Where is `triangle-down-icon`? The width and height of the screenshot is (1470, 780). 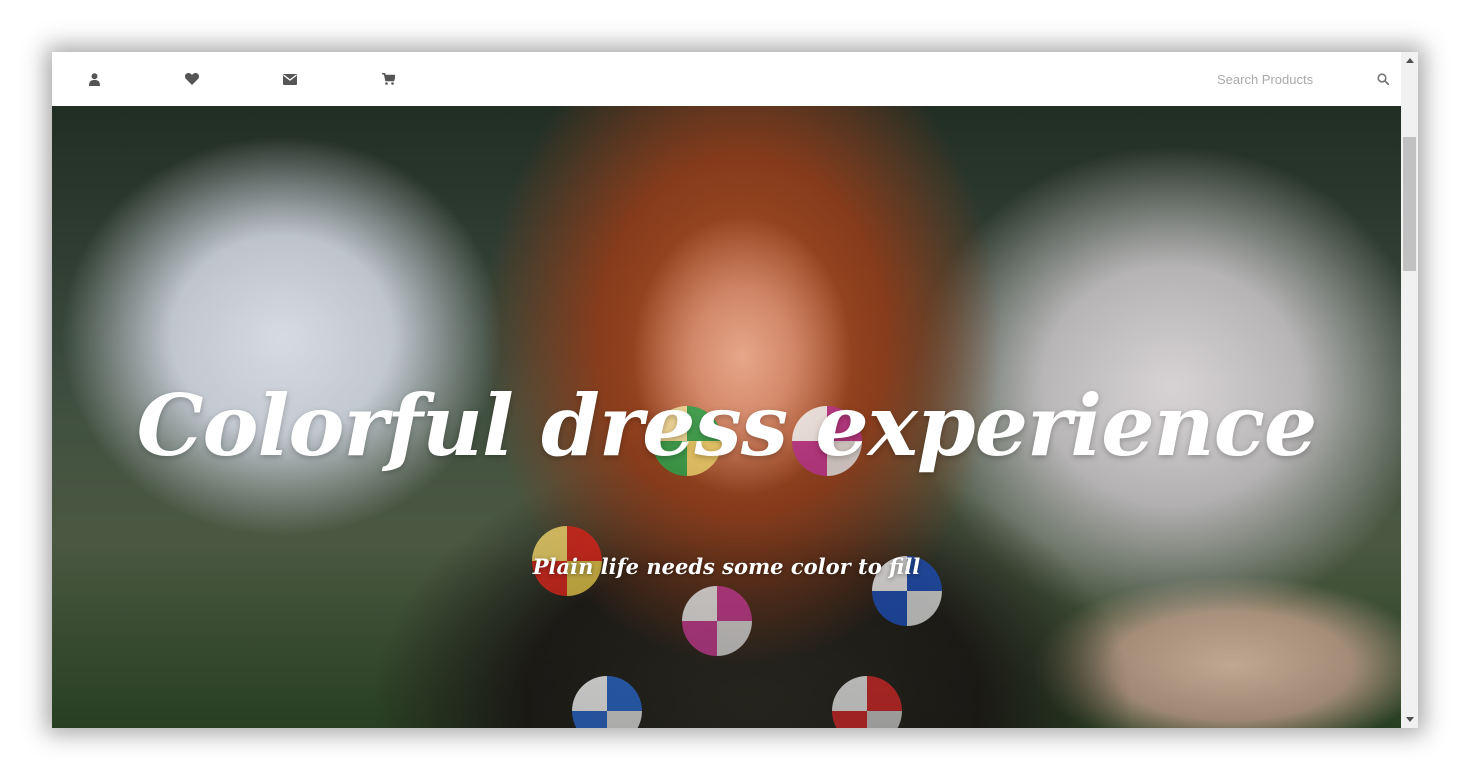
triangle-down-icon is located at coordinates (1409, 719).